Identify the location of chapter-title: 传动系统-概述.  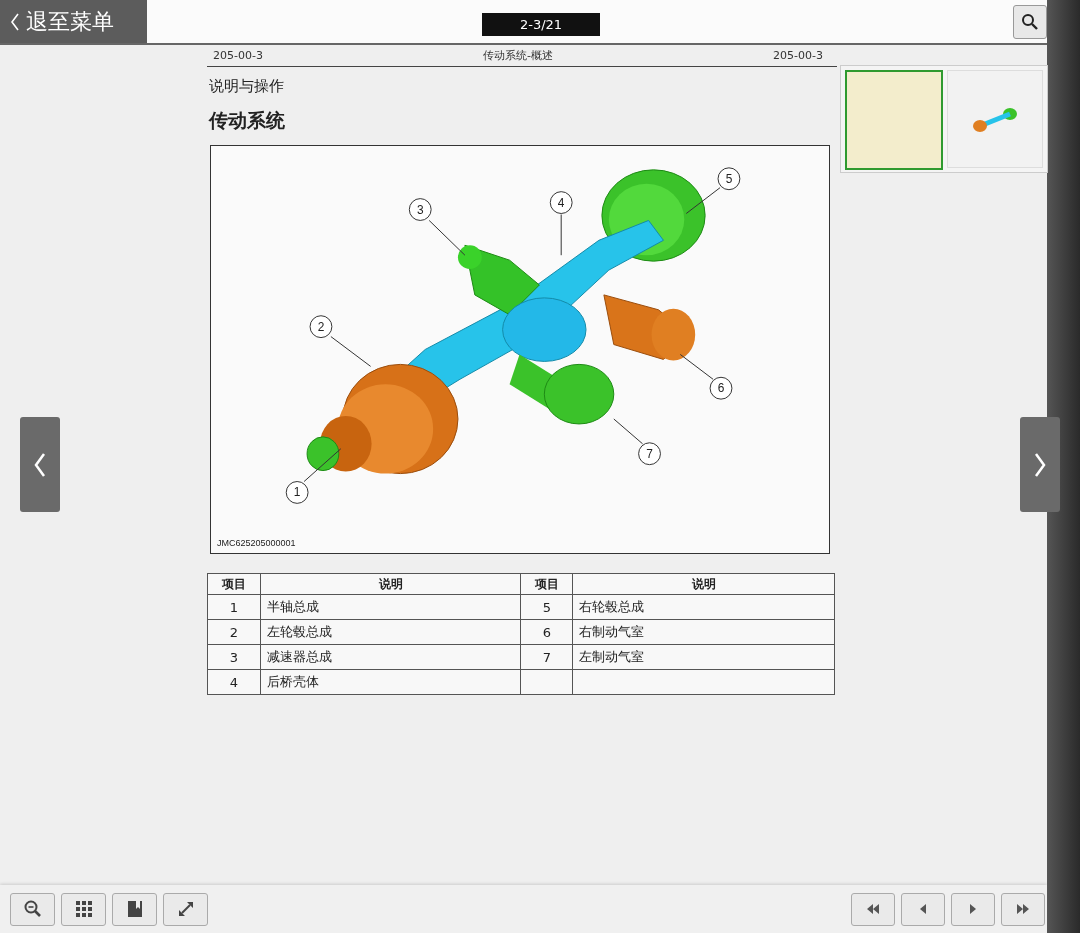
(518, 55).